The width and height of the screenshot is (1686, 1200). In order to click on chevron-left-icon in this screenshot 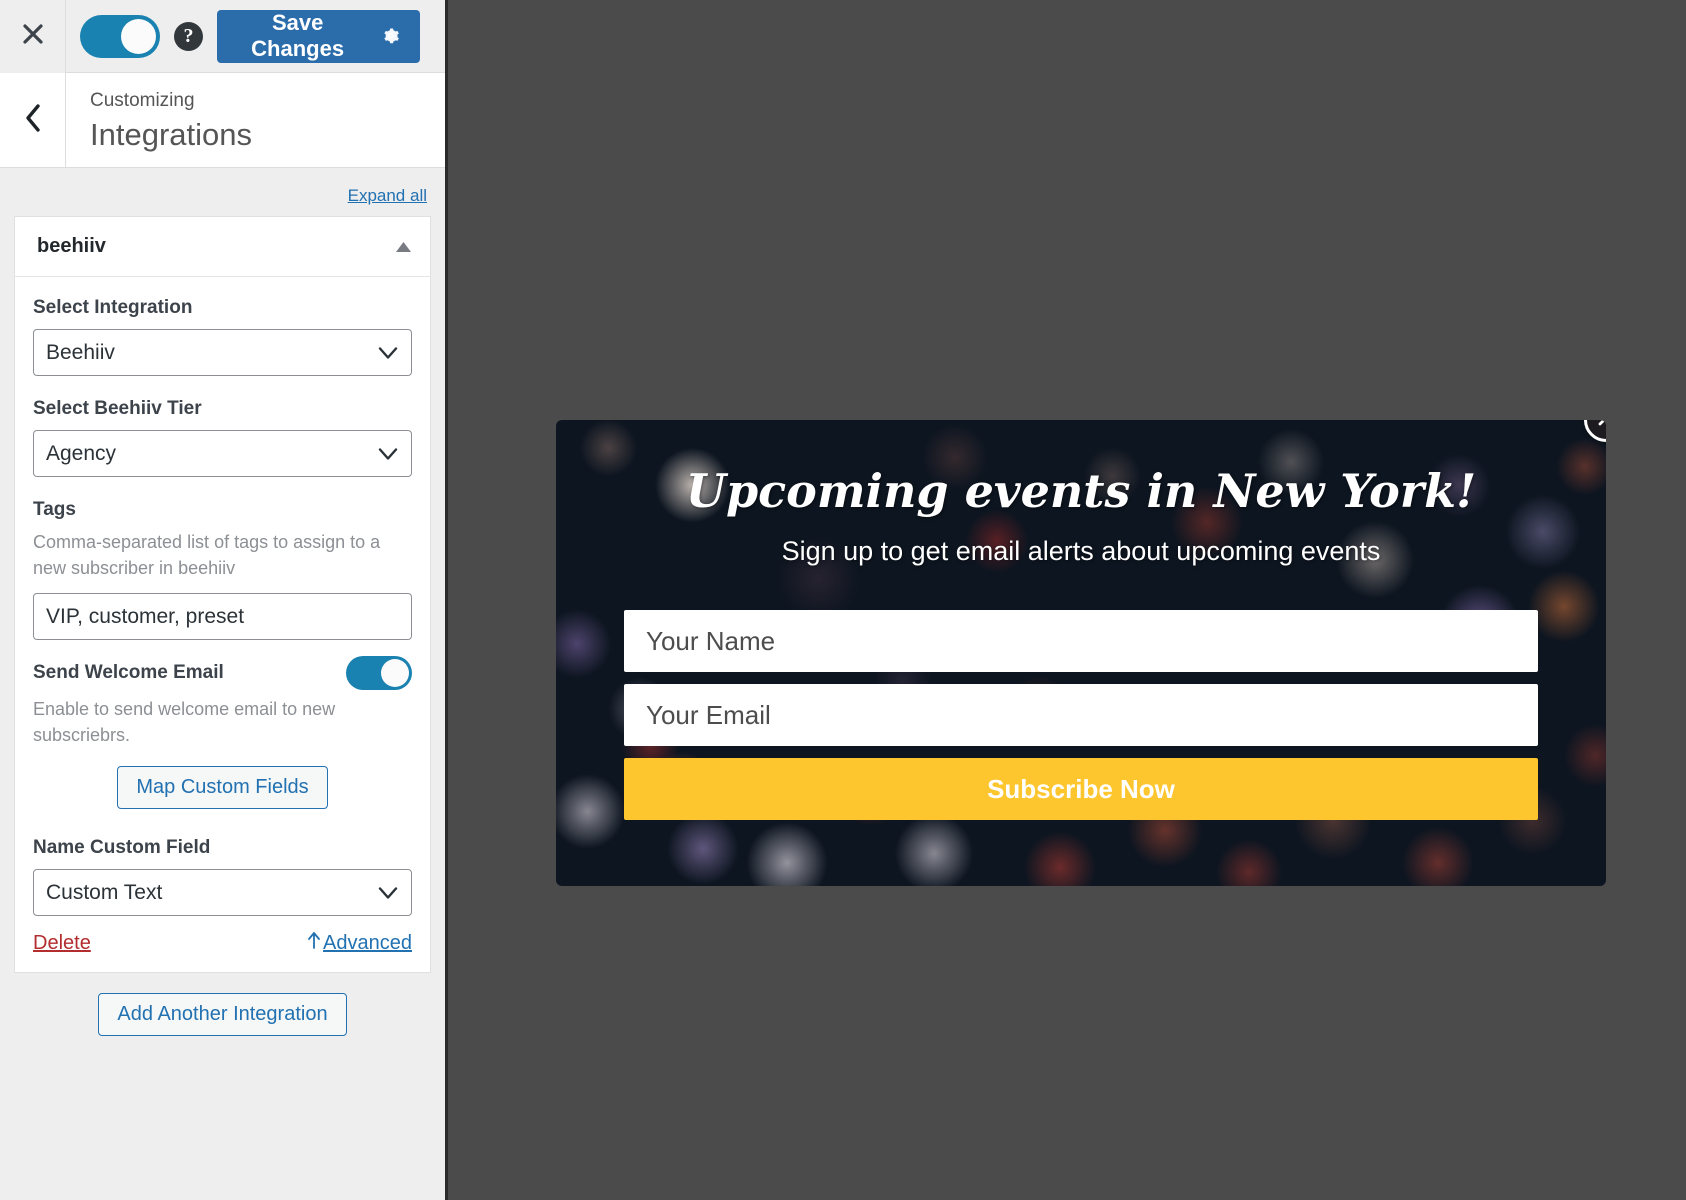, I will do `click(33, 120)`.